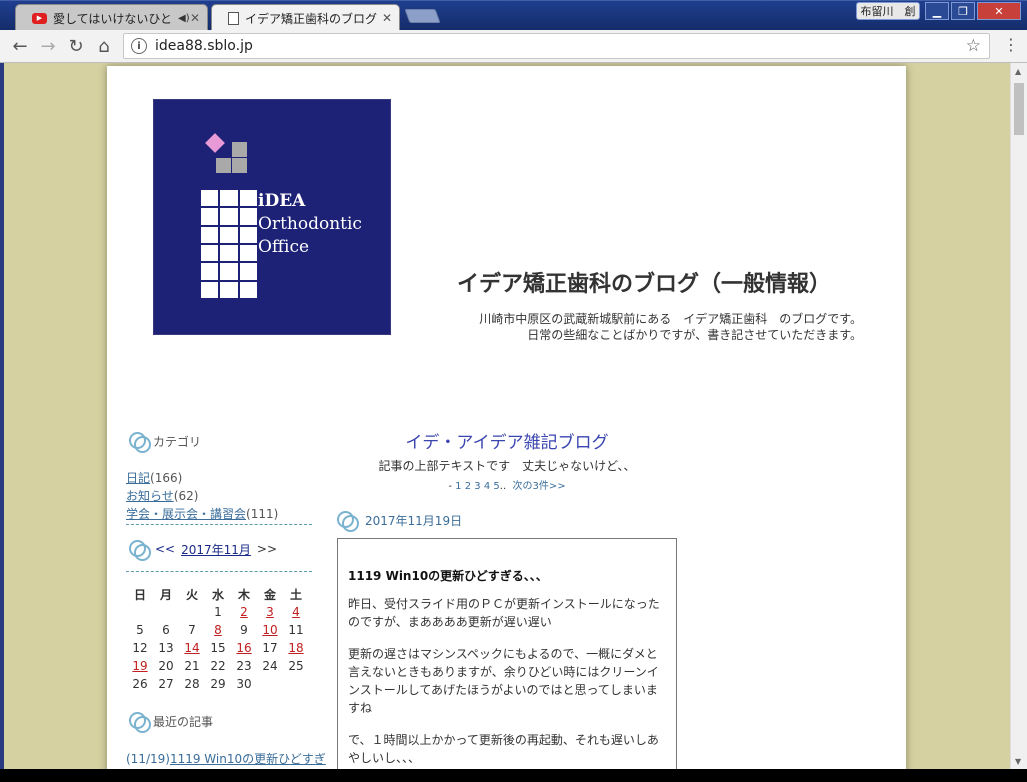 This screenshot has width=1027, height=782. What do you see at coordinates (296, 648) in the screenshot?
I see `calendar-day-link: 18` at bounding box center [296, 648].